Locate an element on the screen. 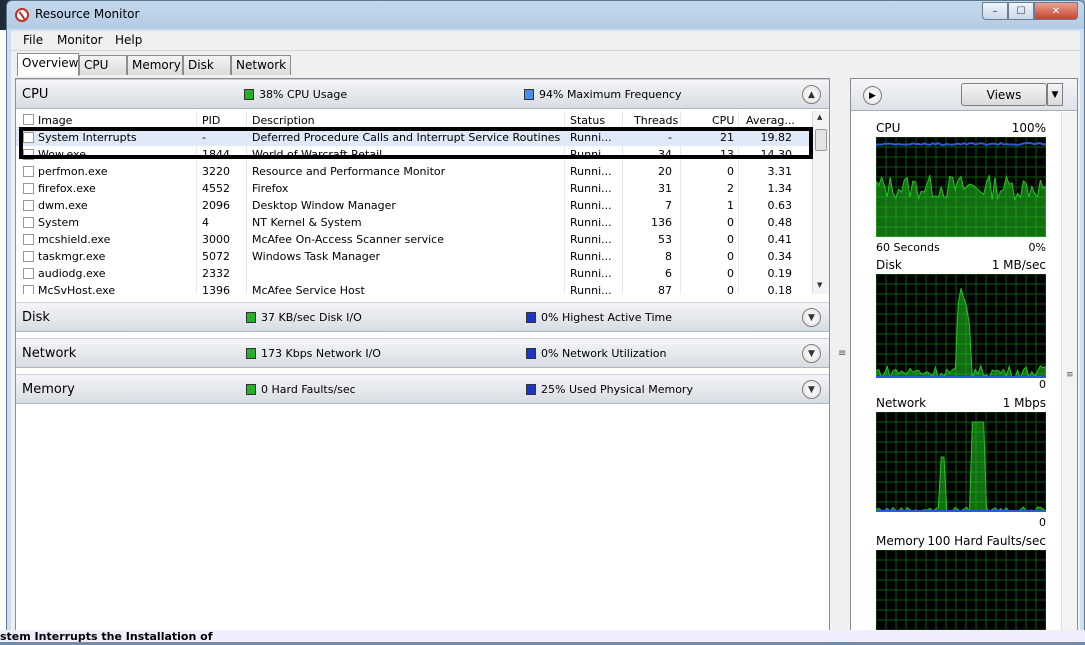  cell-avg: 0.19 is located at coordinates (780, 273).